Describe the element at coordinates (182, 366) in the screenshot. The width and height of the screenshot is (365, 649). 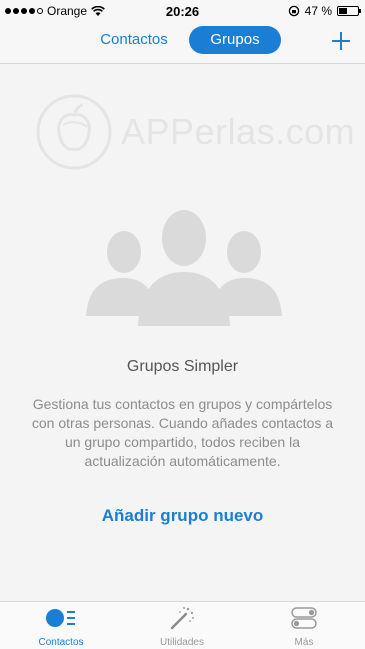
I see `empty-state-title: Grupos Simpler` at that location.